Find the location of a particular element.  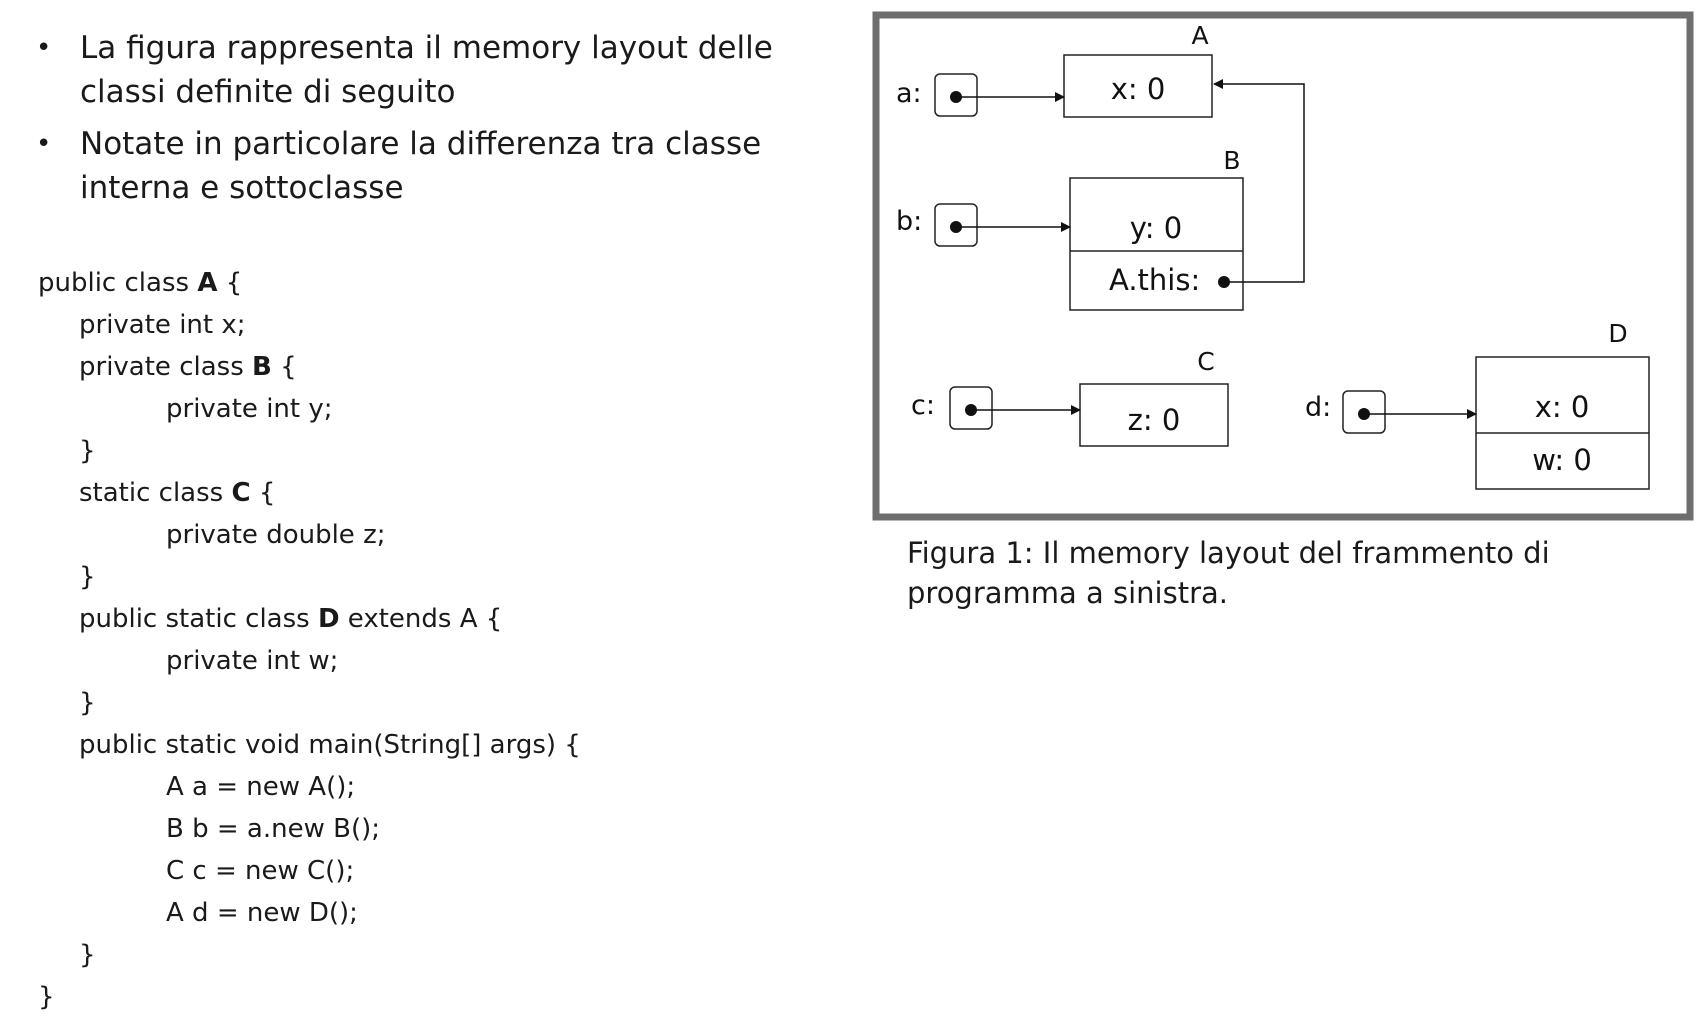

object-c-title: C is located at coordinates (1205, 361).